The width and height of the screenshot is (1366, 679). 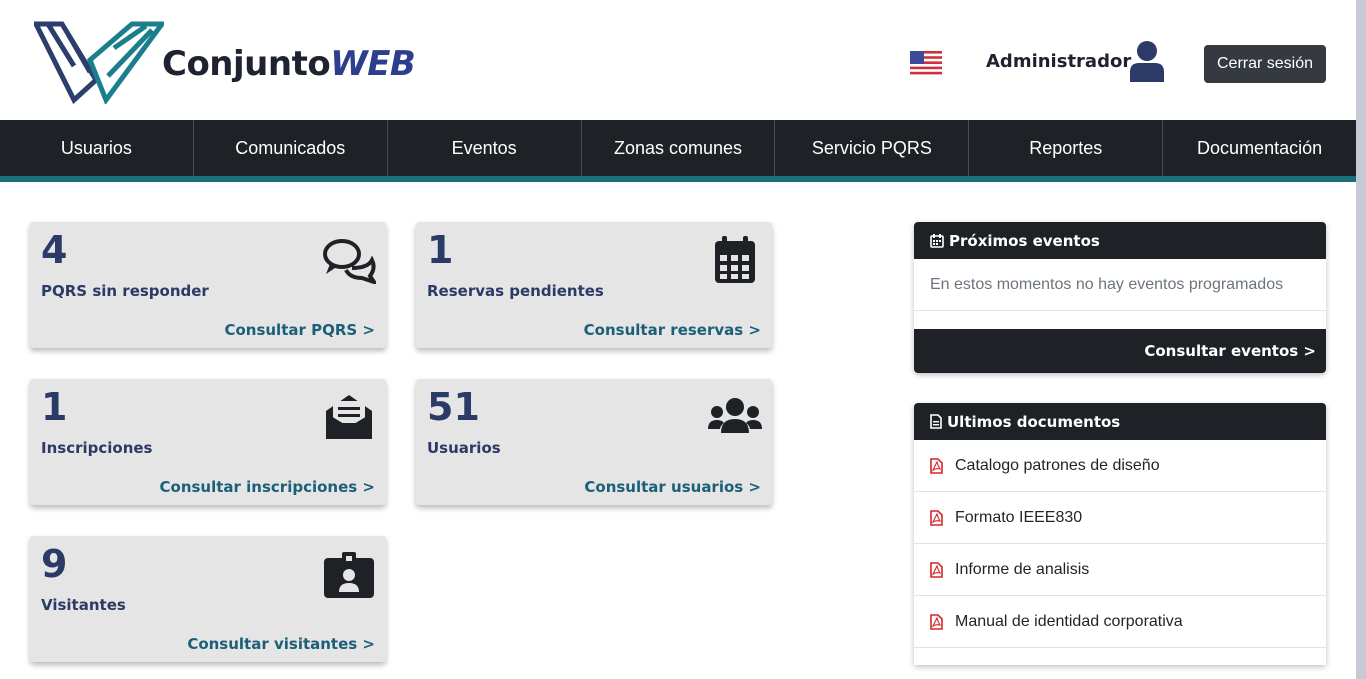 I want to click on file-icon, so click(x=936, y=421).